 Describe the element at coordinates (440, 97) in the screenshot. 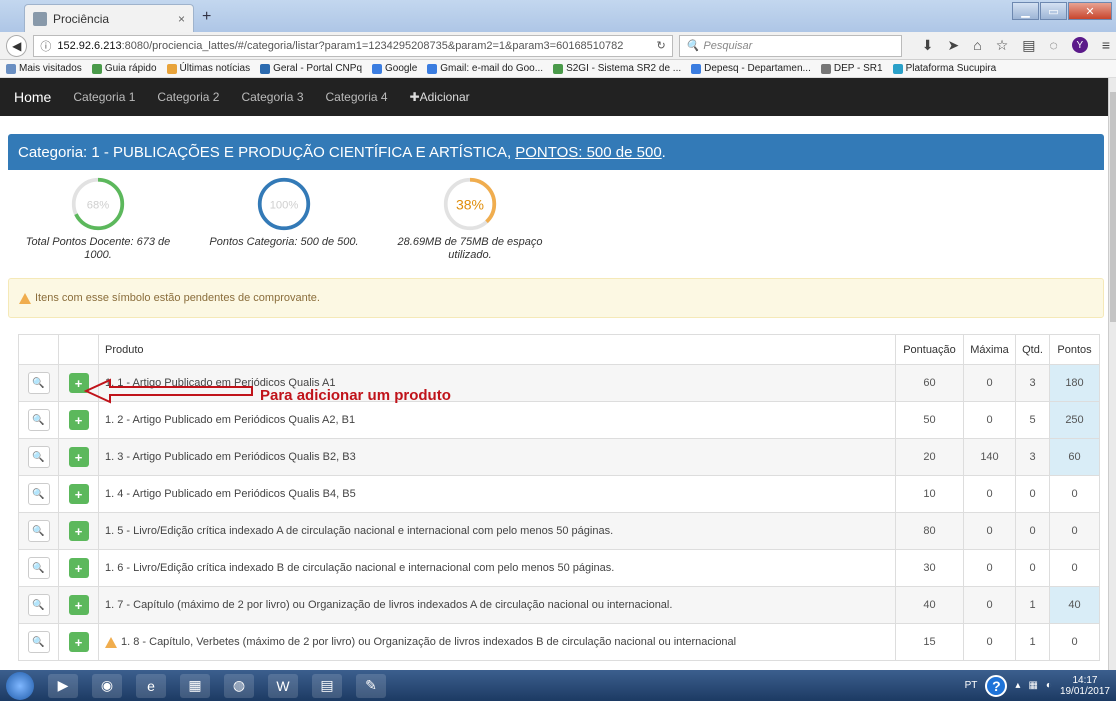

I see `nav-add: ✚Adicionar` at that location.